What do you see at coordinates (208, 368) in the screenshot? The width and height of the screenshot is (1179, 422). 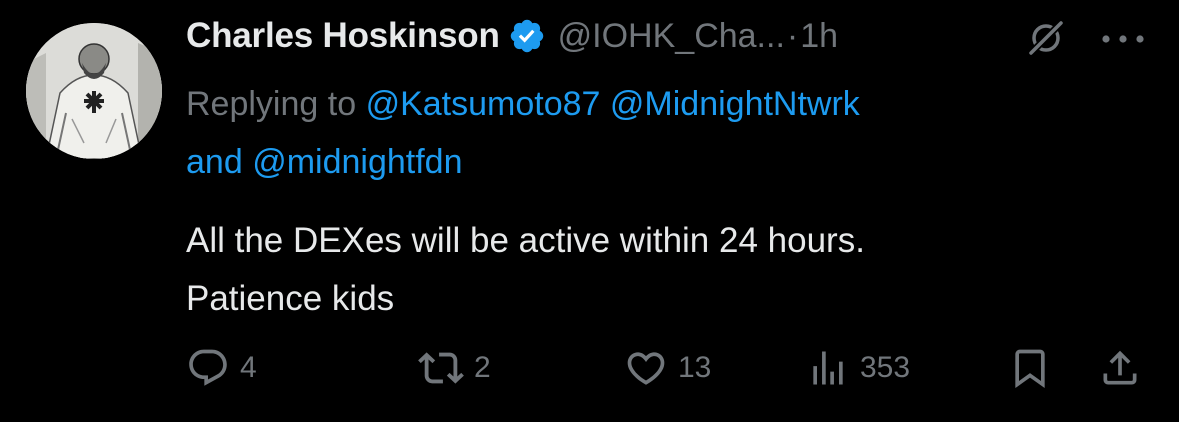 I see `reply-icon` at bounding box center [208, 368].